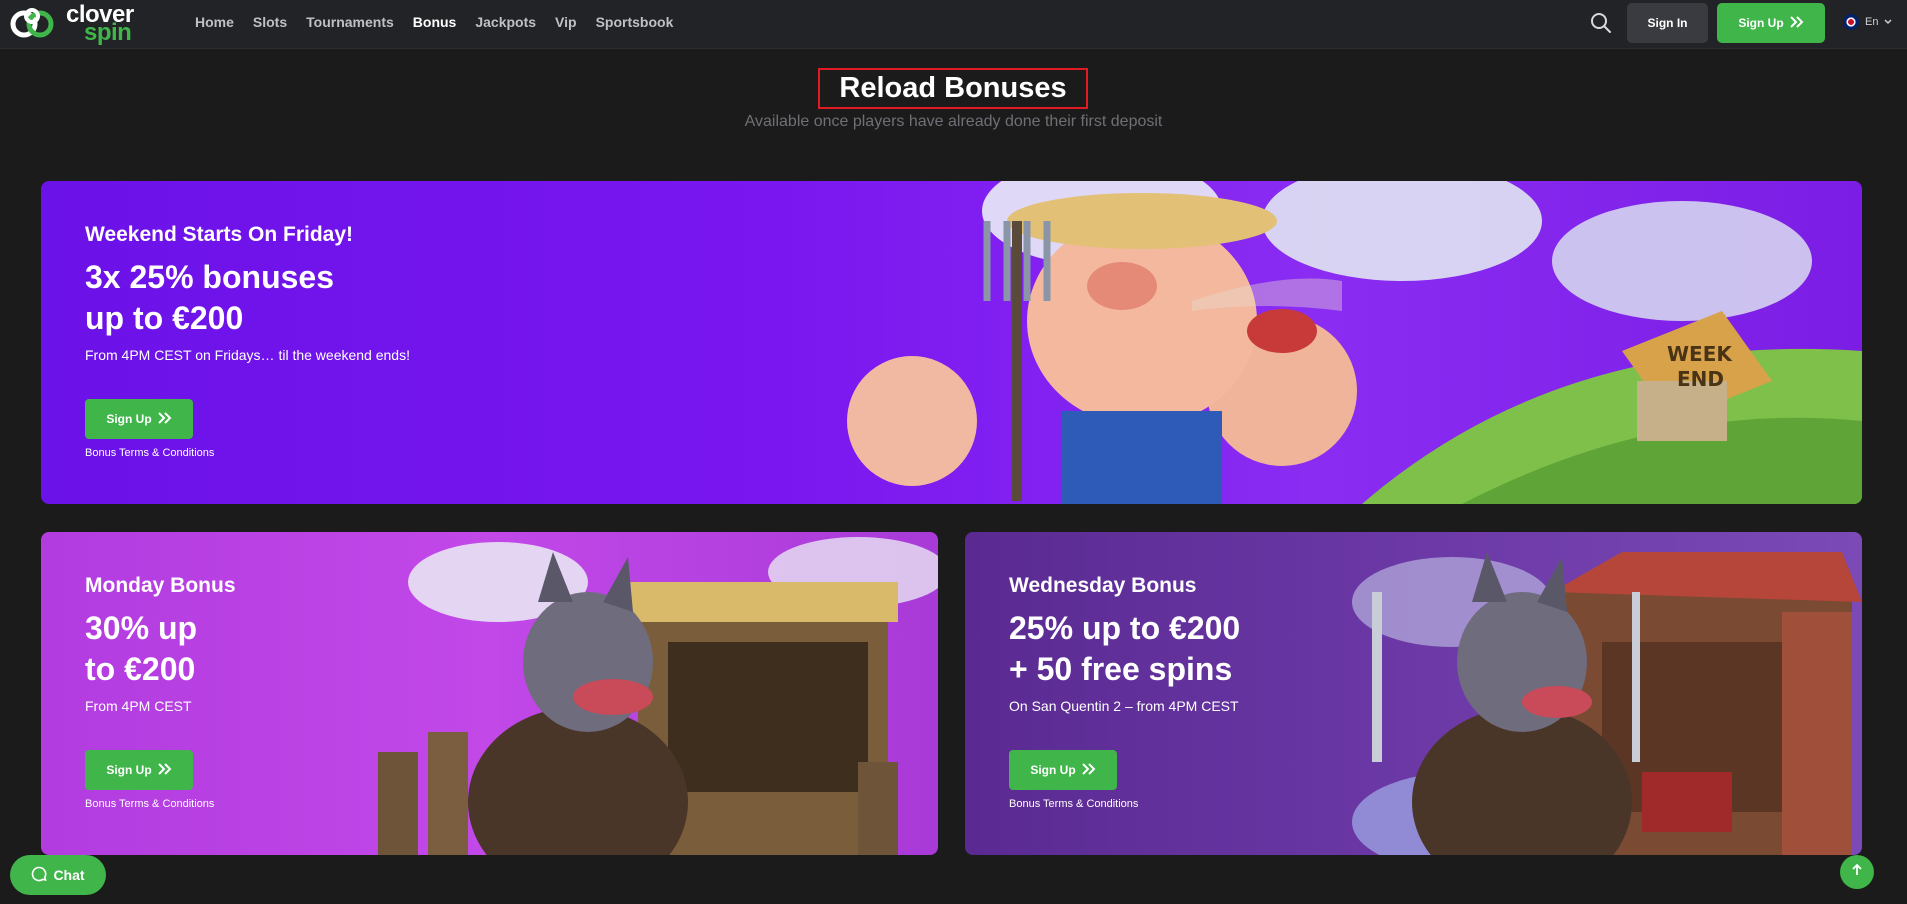 The width and height of the screenshot is (1907, 904). Describe the element at coordinates (39, 875) in the screenshot. I see `chat-bubble-icon` at that location.